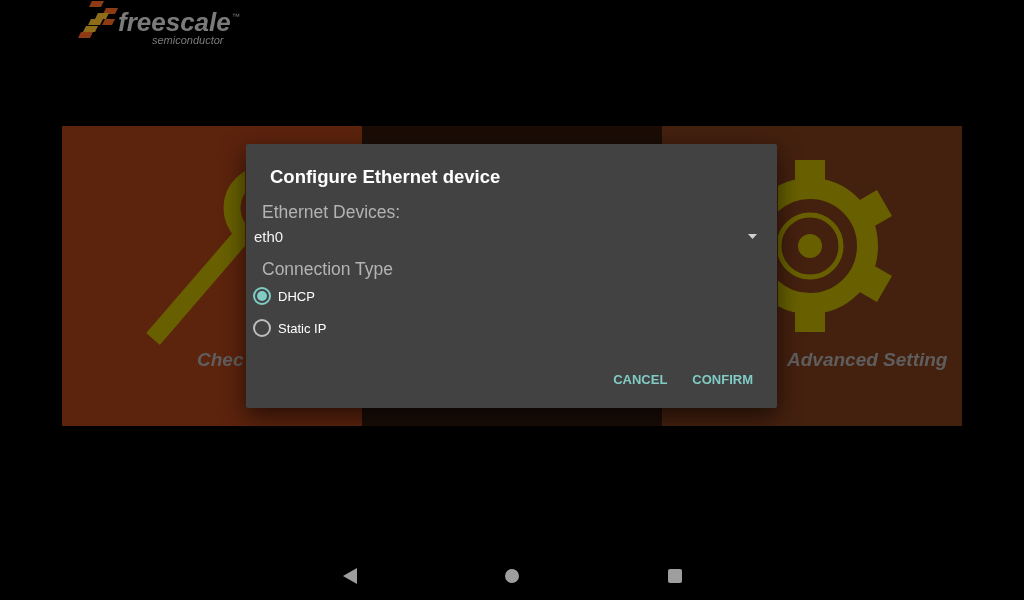  Describe the element at coordinates (752, 236) in the screenshot. I see `caret-icon` at that location.